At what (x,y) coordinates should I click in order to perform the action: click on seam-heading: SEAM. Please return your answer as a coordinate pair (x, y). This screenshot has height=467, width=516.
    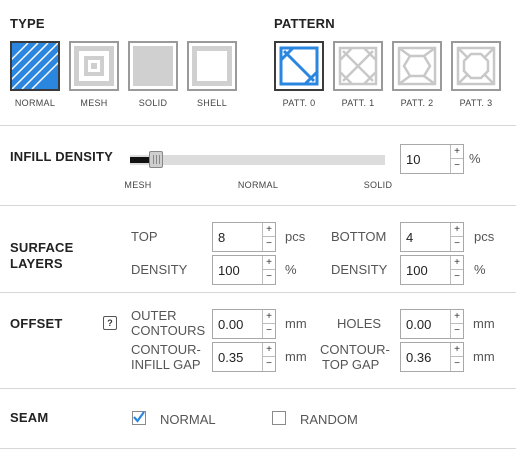
    Looking at the image, I should click on (29, 417).